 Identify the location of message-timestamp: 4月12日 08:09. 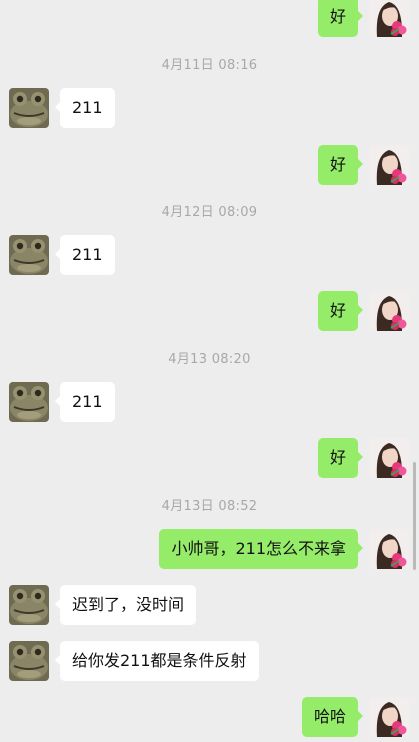
(209, 212).